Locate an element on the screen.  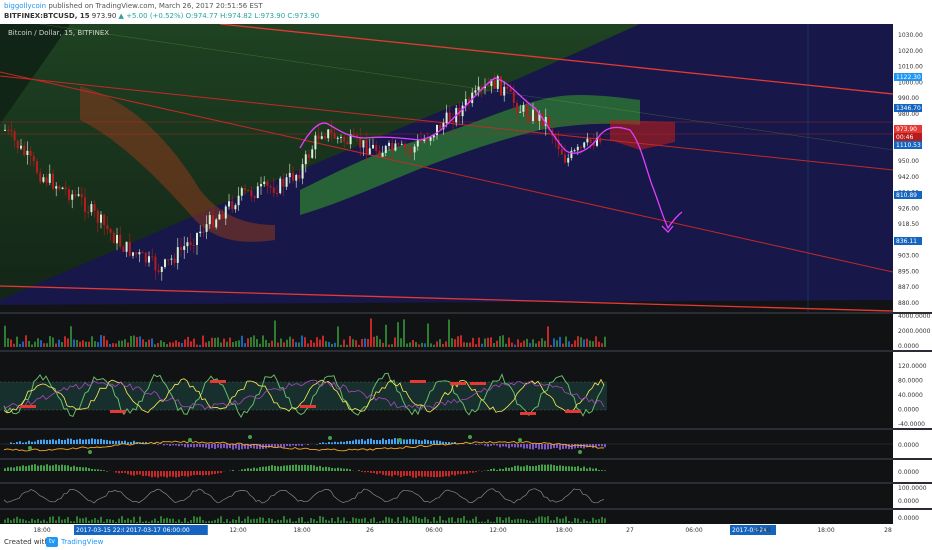
tradingview-brand: TradingView is located at coordinates (82, 542).